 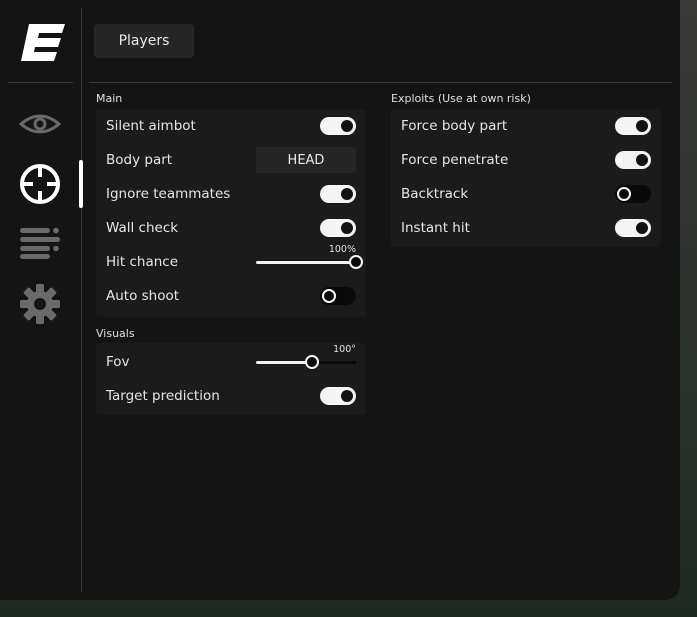 I want to click on row-silent-aimbot: Silent aimbot, so click(x=231, y=126).